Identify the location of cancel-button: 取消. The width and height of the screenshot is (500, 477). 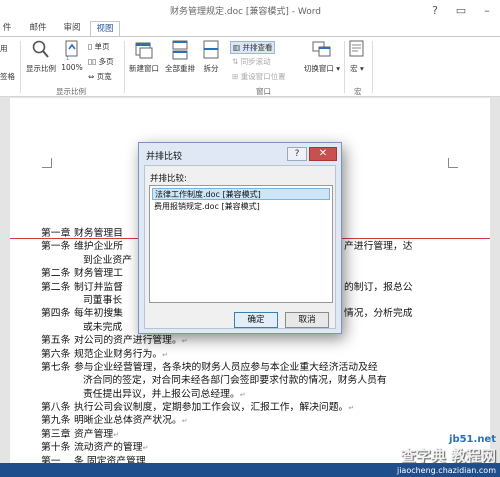
(307, 320).